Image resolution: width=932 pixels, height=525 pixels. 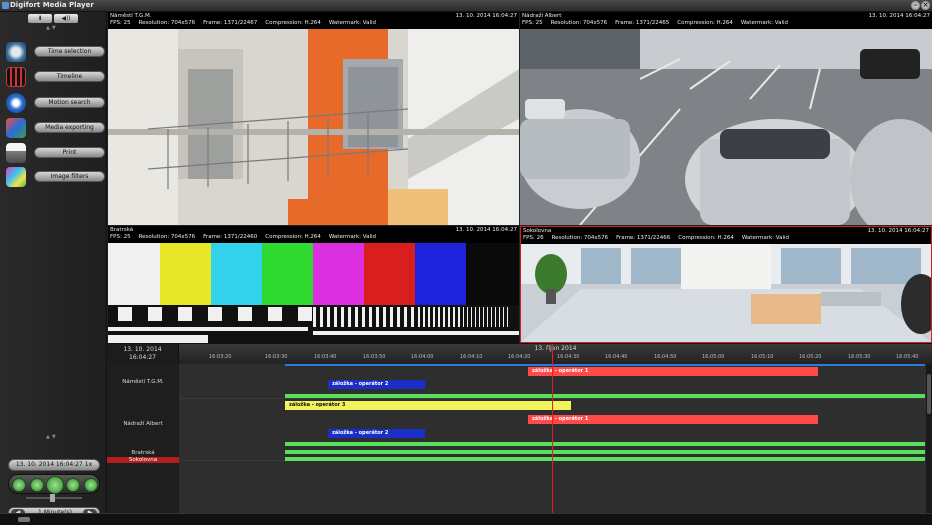 I want to click on slider-knob, so click(x=52, y=498).